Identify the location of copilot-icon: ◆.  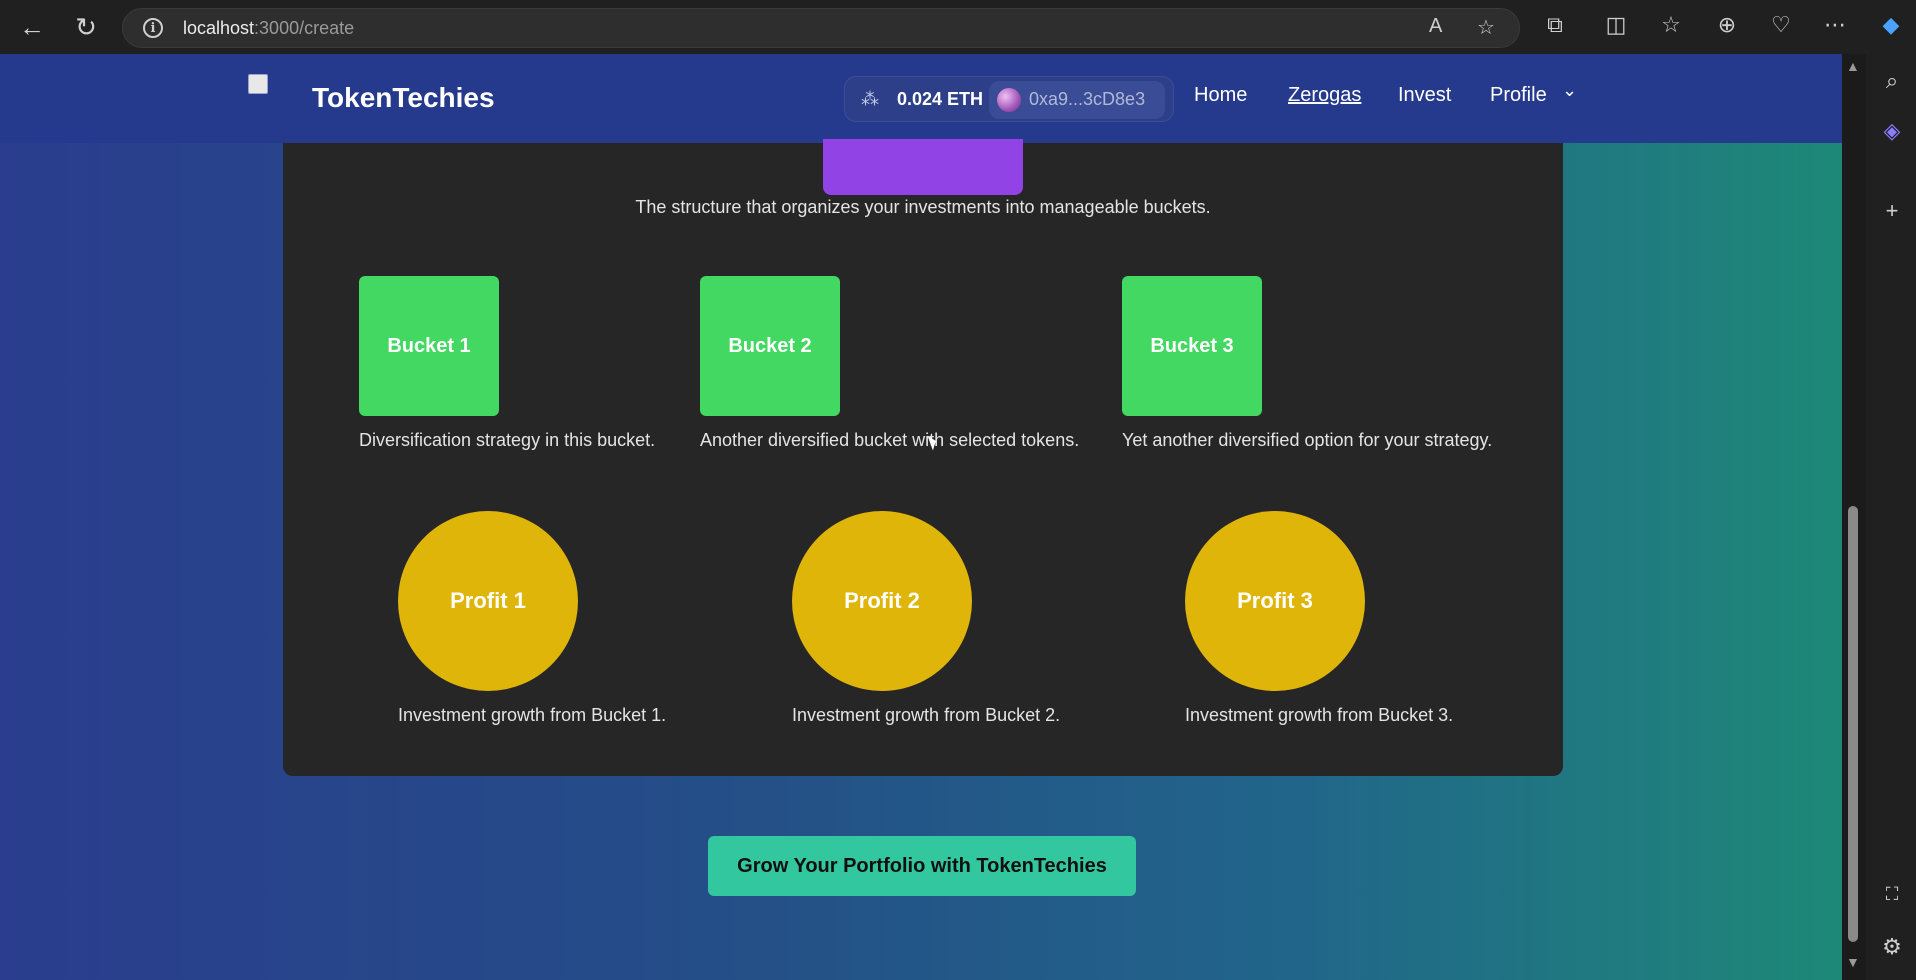
(1891, 25).